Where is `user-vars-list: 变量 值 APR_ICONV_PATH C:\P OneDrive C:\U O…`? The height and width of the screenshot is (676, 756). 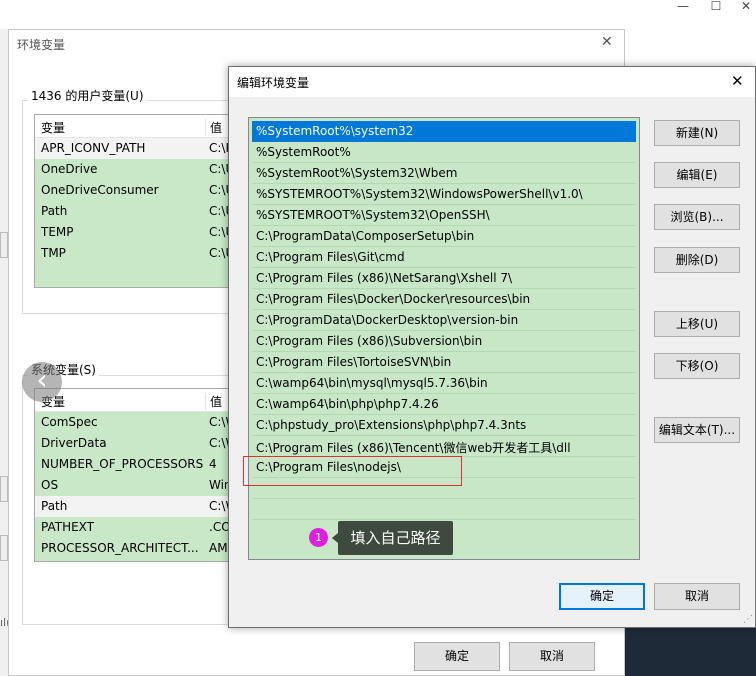
user-vars-list: 变量 值 APR_ICONV_PATH C:\P OneDrive C:\U O… is located at coordinates (134, 201).